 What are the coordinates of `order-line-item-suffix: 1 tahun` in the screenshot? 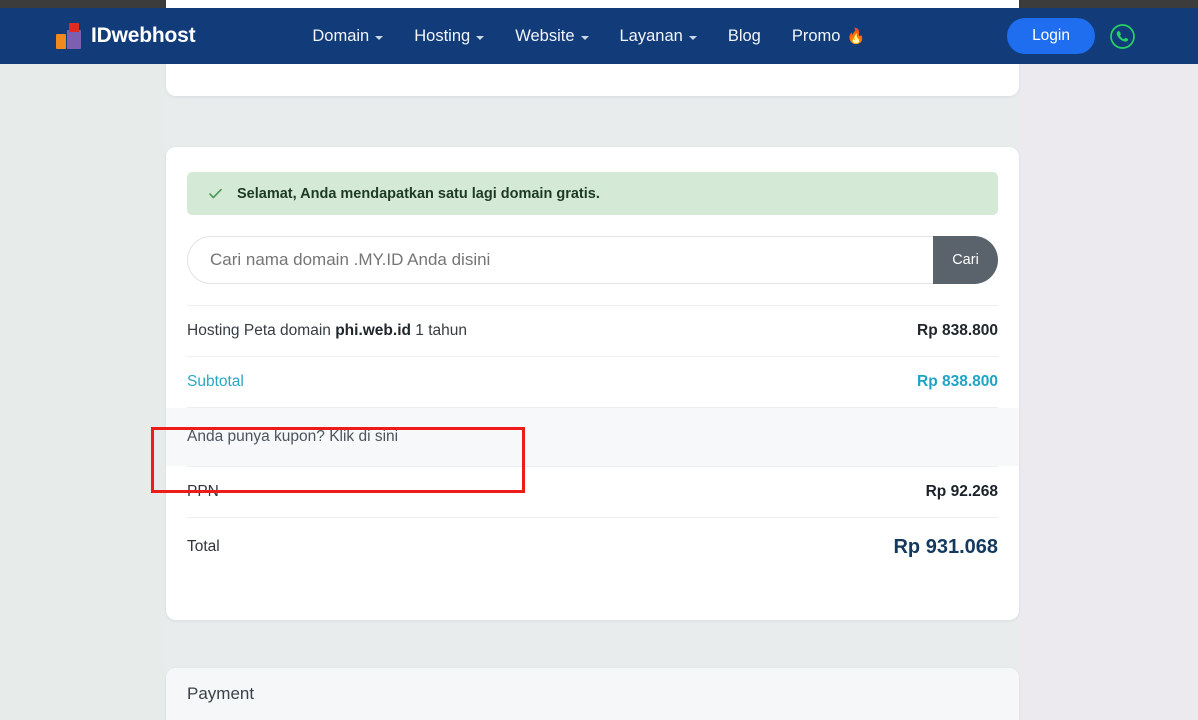 It's located at (439, 330).